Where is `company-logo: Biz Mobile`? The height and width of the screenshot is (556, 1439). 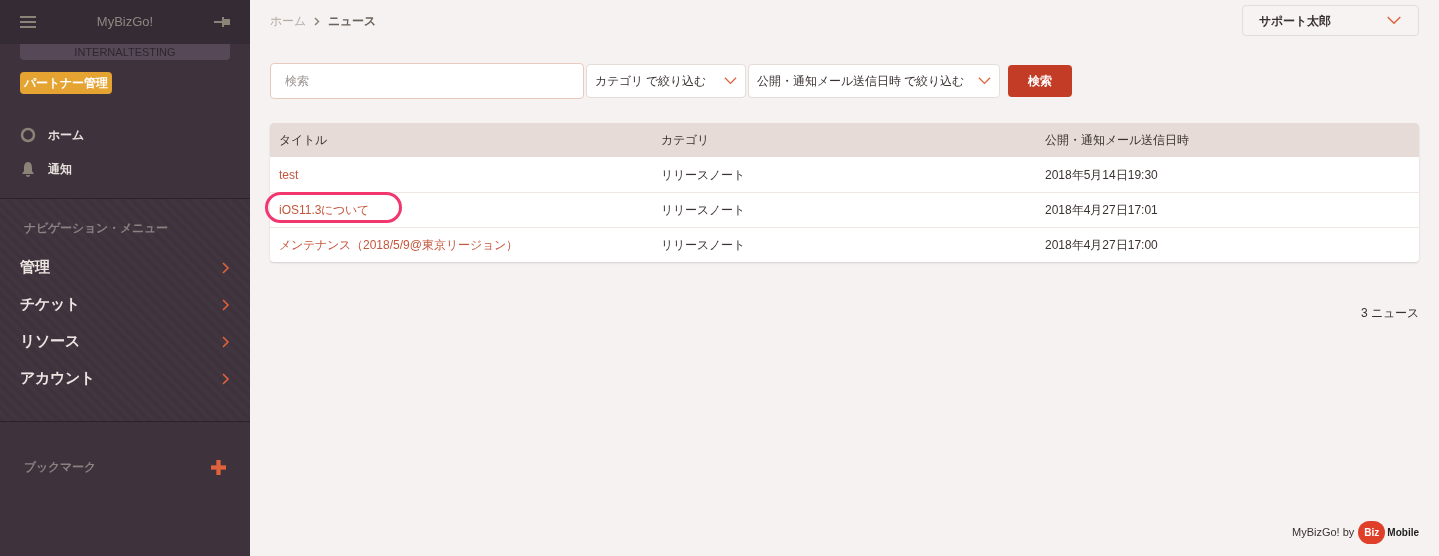 company-logo: Biz Mobile is located at coordinates (1388, 532).